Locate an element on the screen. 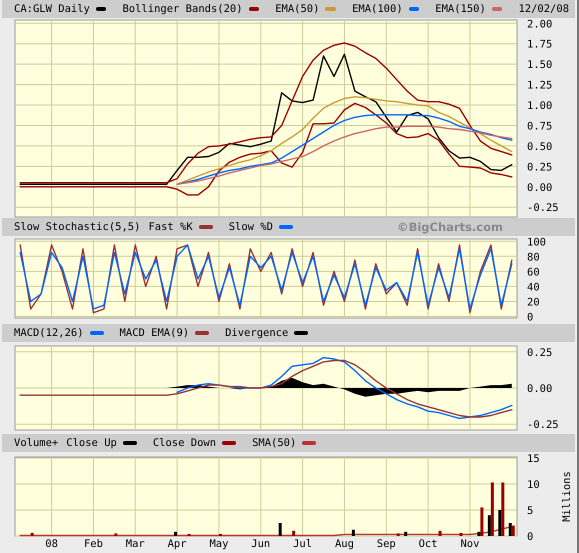 The image size is (579, 553). legend-label: MACD EMA(9) is located at coordinates (155, 333).